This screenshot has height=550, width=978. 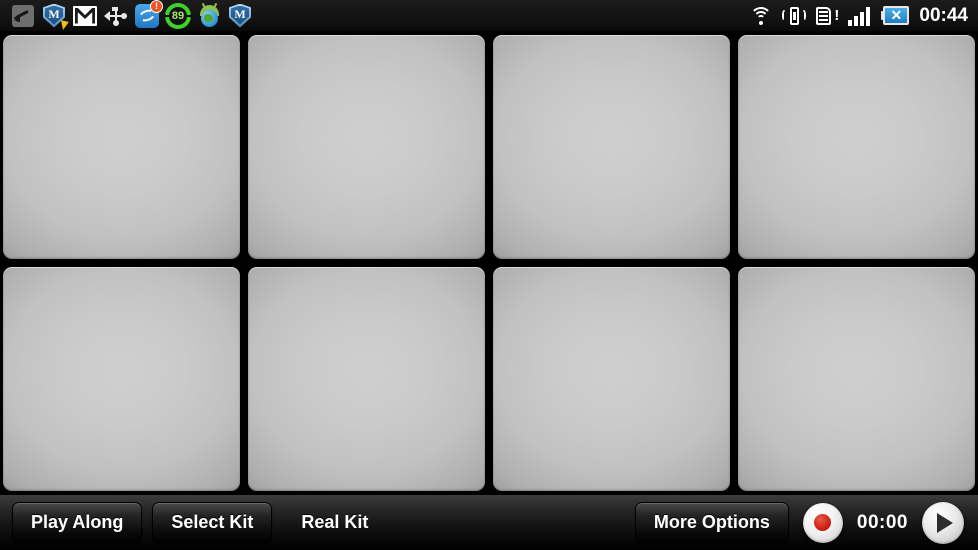 I want to click on battery-disconnected-icon: ✕, so click(x=896, y=16).